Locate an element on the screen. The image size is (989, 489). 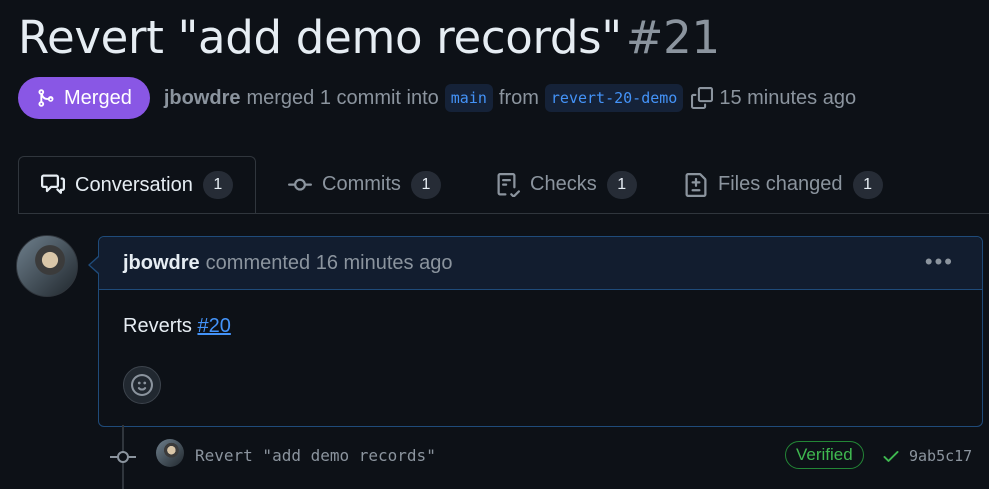
checklist-icon is located at coordinates (508, 184).